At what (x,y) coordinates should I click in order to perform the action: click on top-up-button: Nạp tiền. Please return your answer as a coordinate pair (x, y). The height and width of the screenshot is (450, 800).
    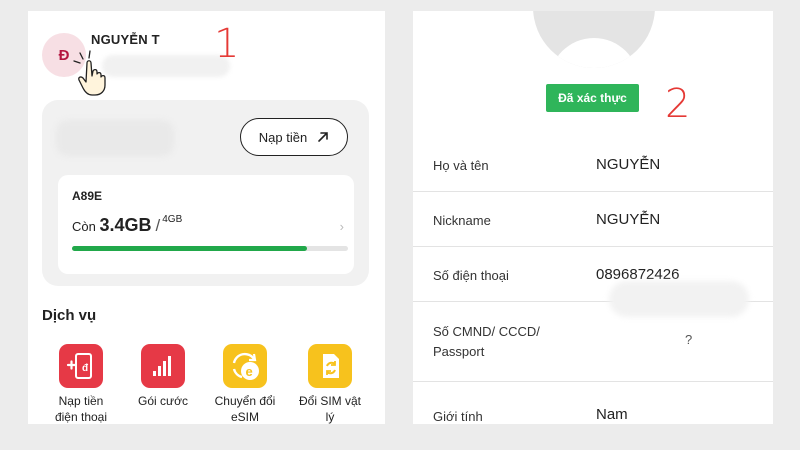
    Looking at the image, I should click on (294, 137).